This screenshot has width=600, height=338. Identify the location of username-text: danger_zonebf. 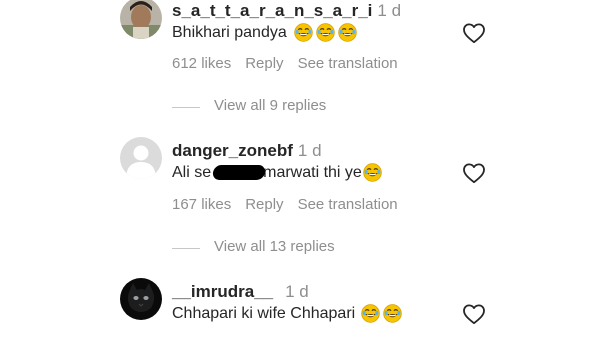
(232, 150).